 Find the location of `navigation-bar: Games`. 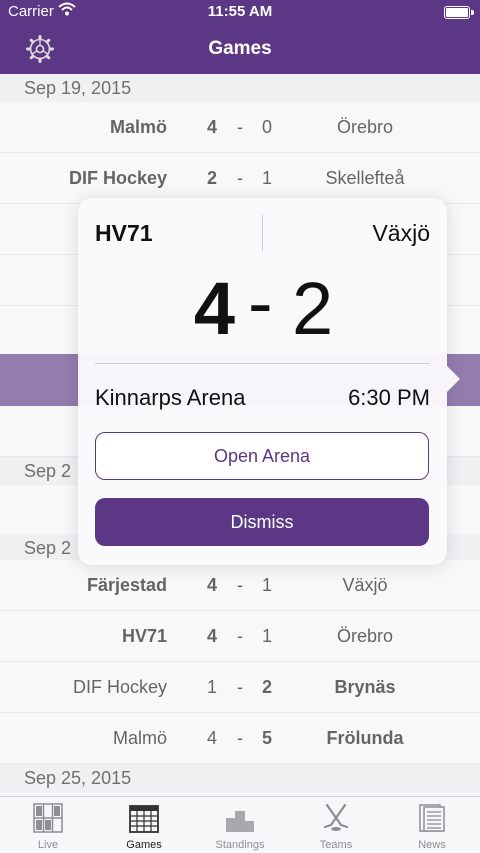

navigation-bar: Games is located at coordinates (240, 49).